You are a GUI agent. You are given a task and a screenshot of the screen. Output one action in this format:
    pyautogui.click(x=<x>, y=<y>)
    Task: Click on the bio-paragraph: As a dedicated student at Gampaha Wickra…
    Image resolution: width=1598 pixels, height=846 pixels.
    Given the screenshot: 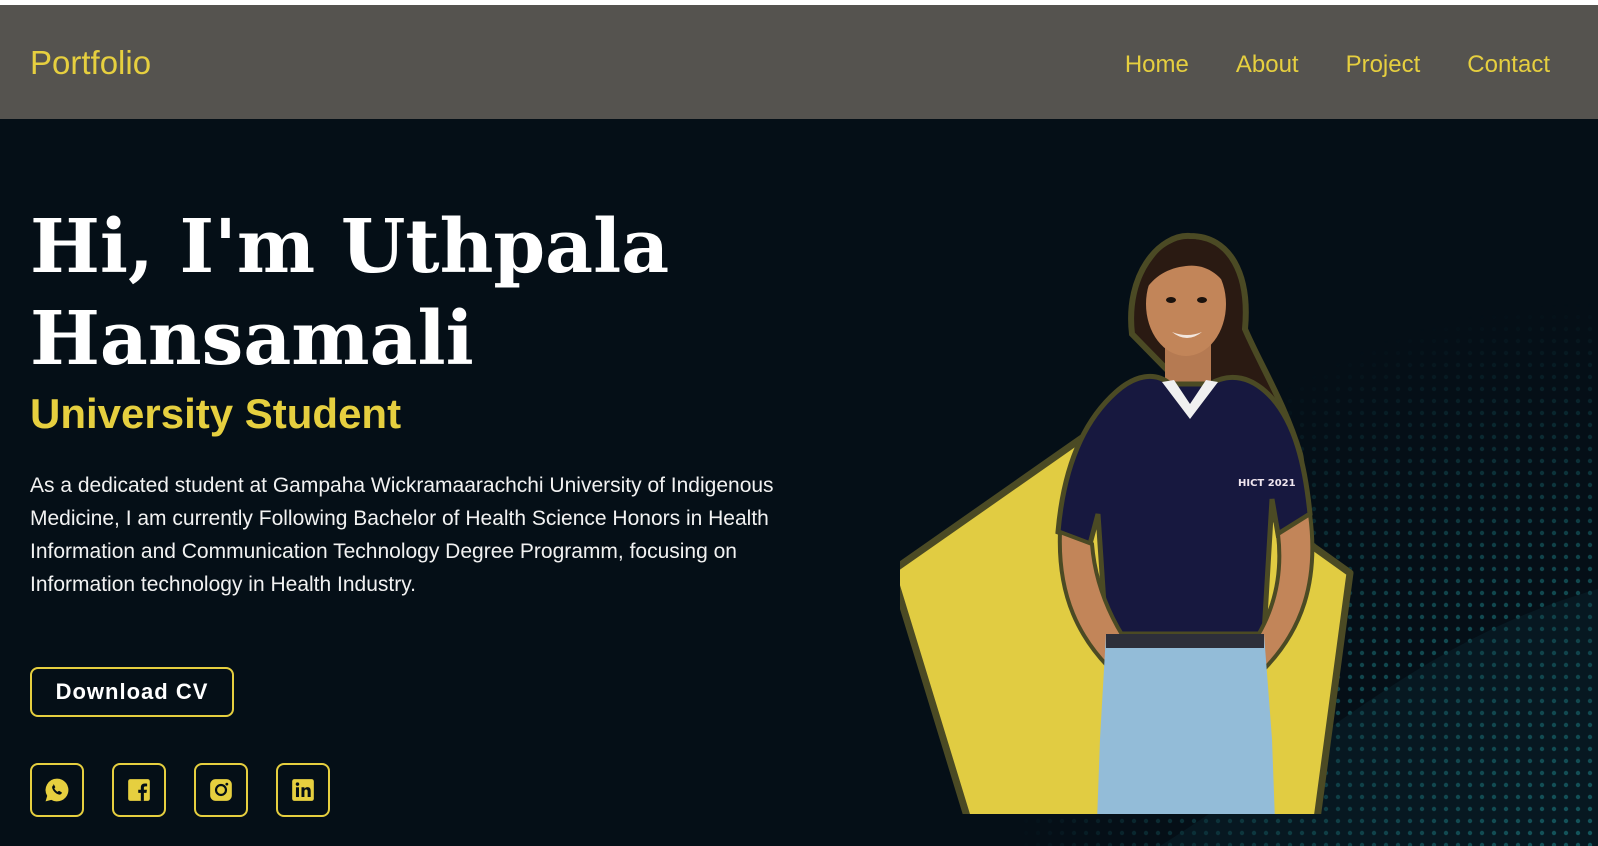 What is the action you would take?
    pyautogui.click(x=402, y=535)
    